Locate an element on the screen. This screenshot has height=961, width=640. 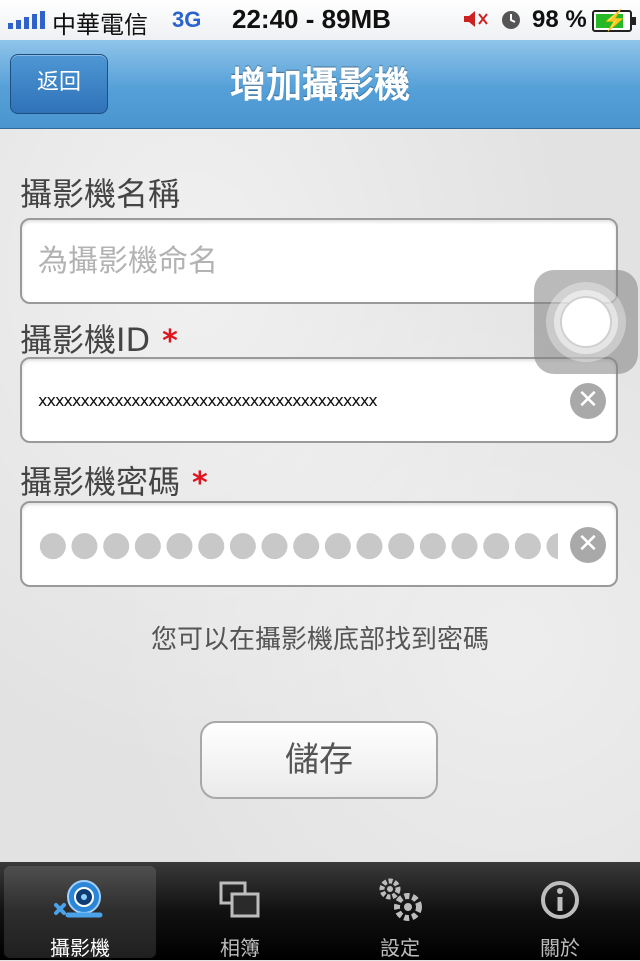
camera-icon is located at coordinates (80, 900).